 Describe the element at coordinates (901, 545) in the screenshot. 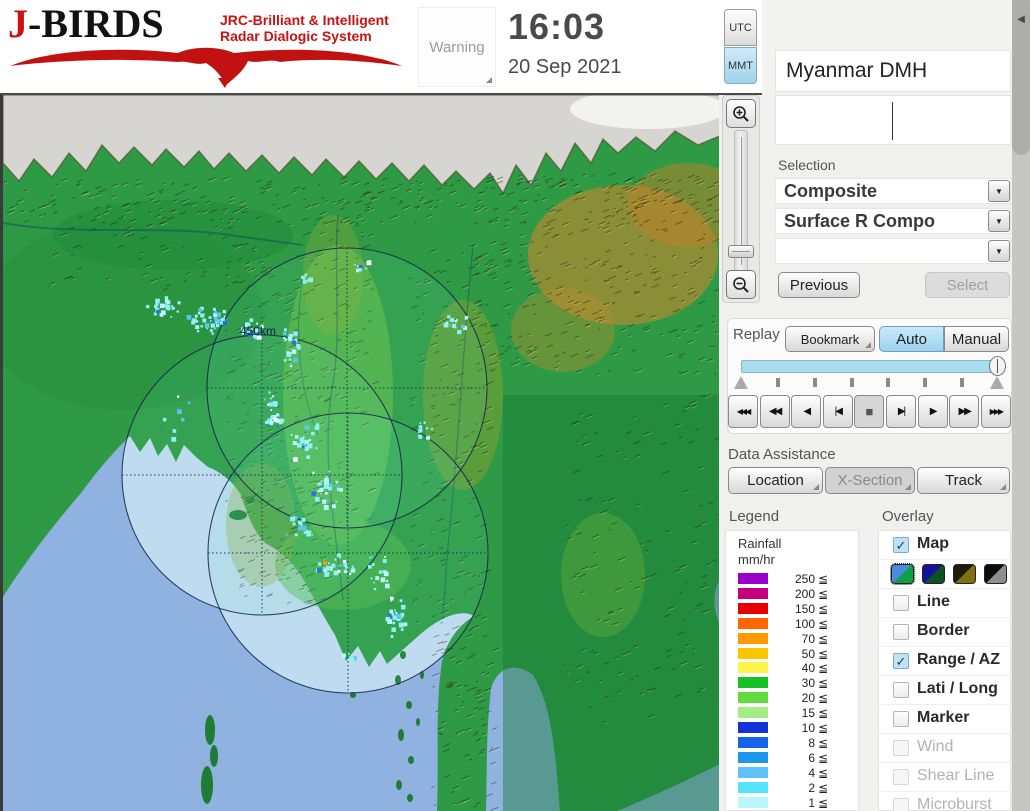

I see `map-checkbox: ✓` at that location.